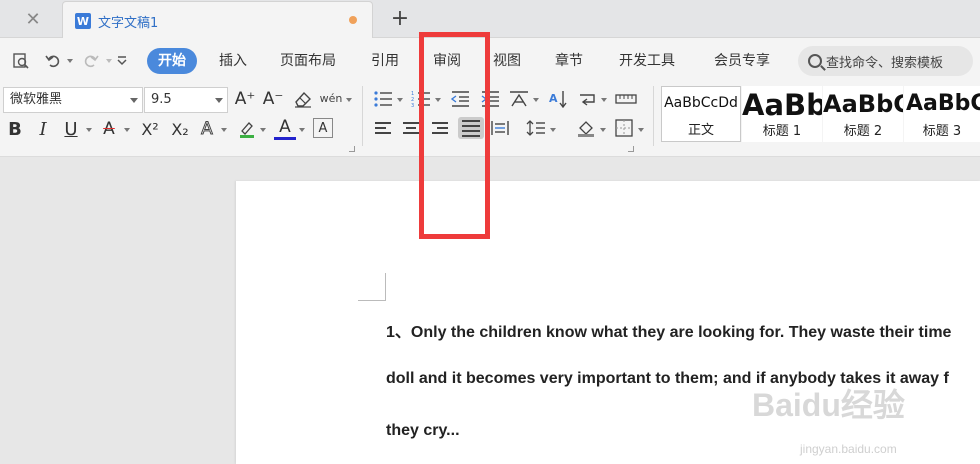  I want to click on customize-toolbar-icon, so click(122, 61).